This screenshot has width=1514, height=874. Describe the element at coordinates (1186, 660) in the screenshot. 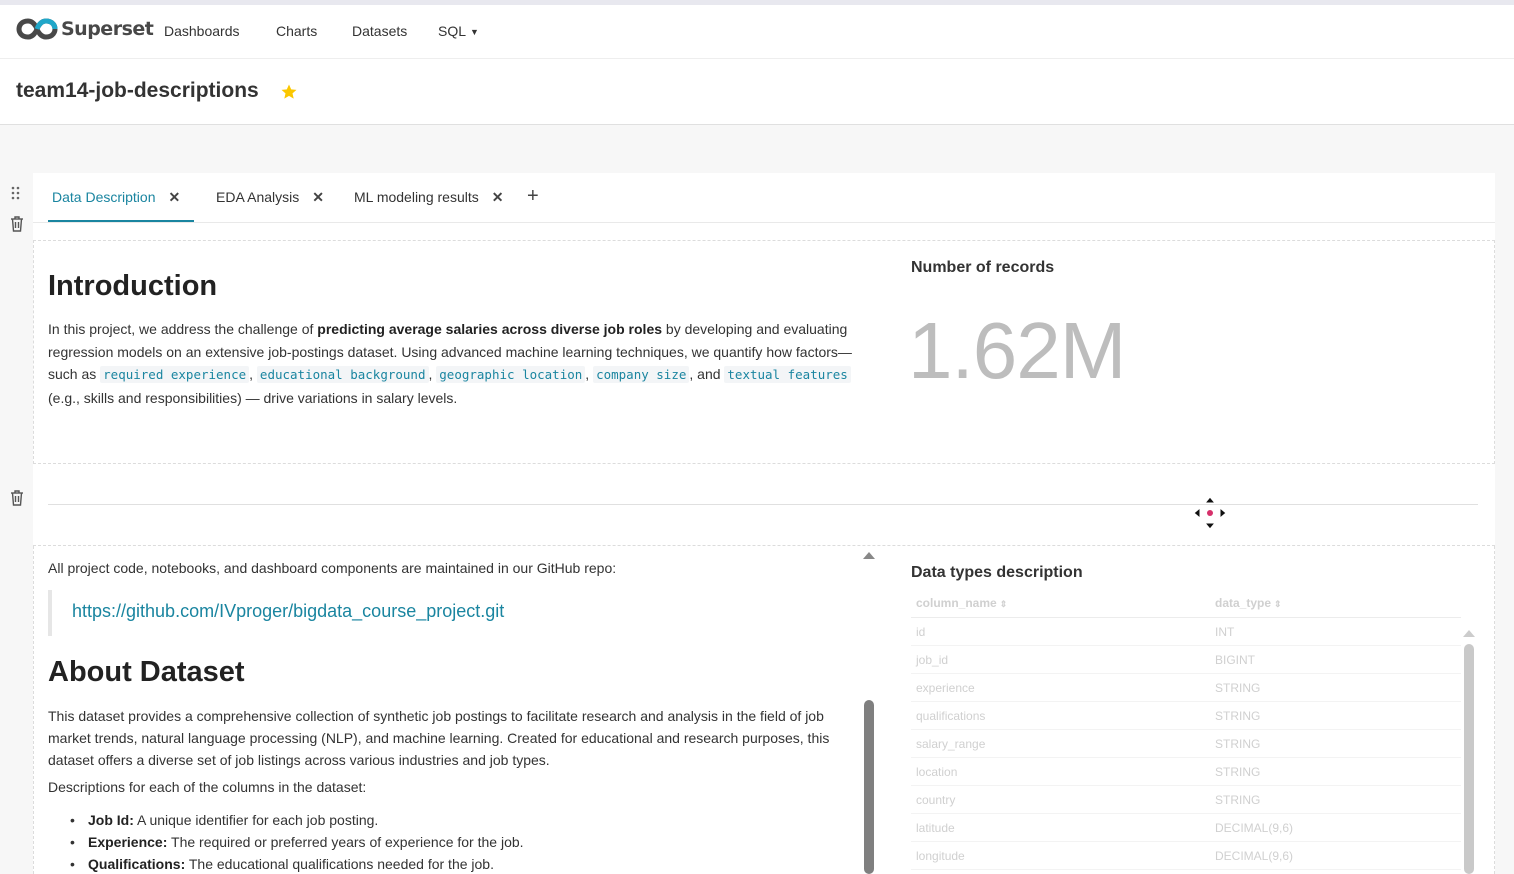

I see `table-row: job_id BIGINT` at that location.